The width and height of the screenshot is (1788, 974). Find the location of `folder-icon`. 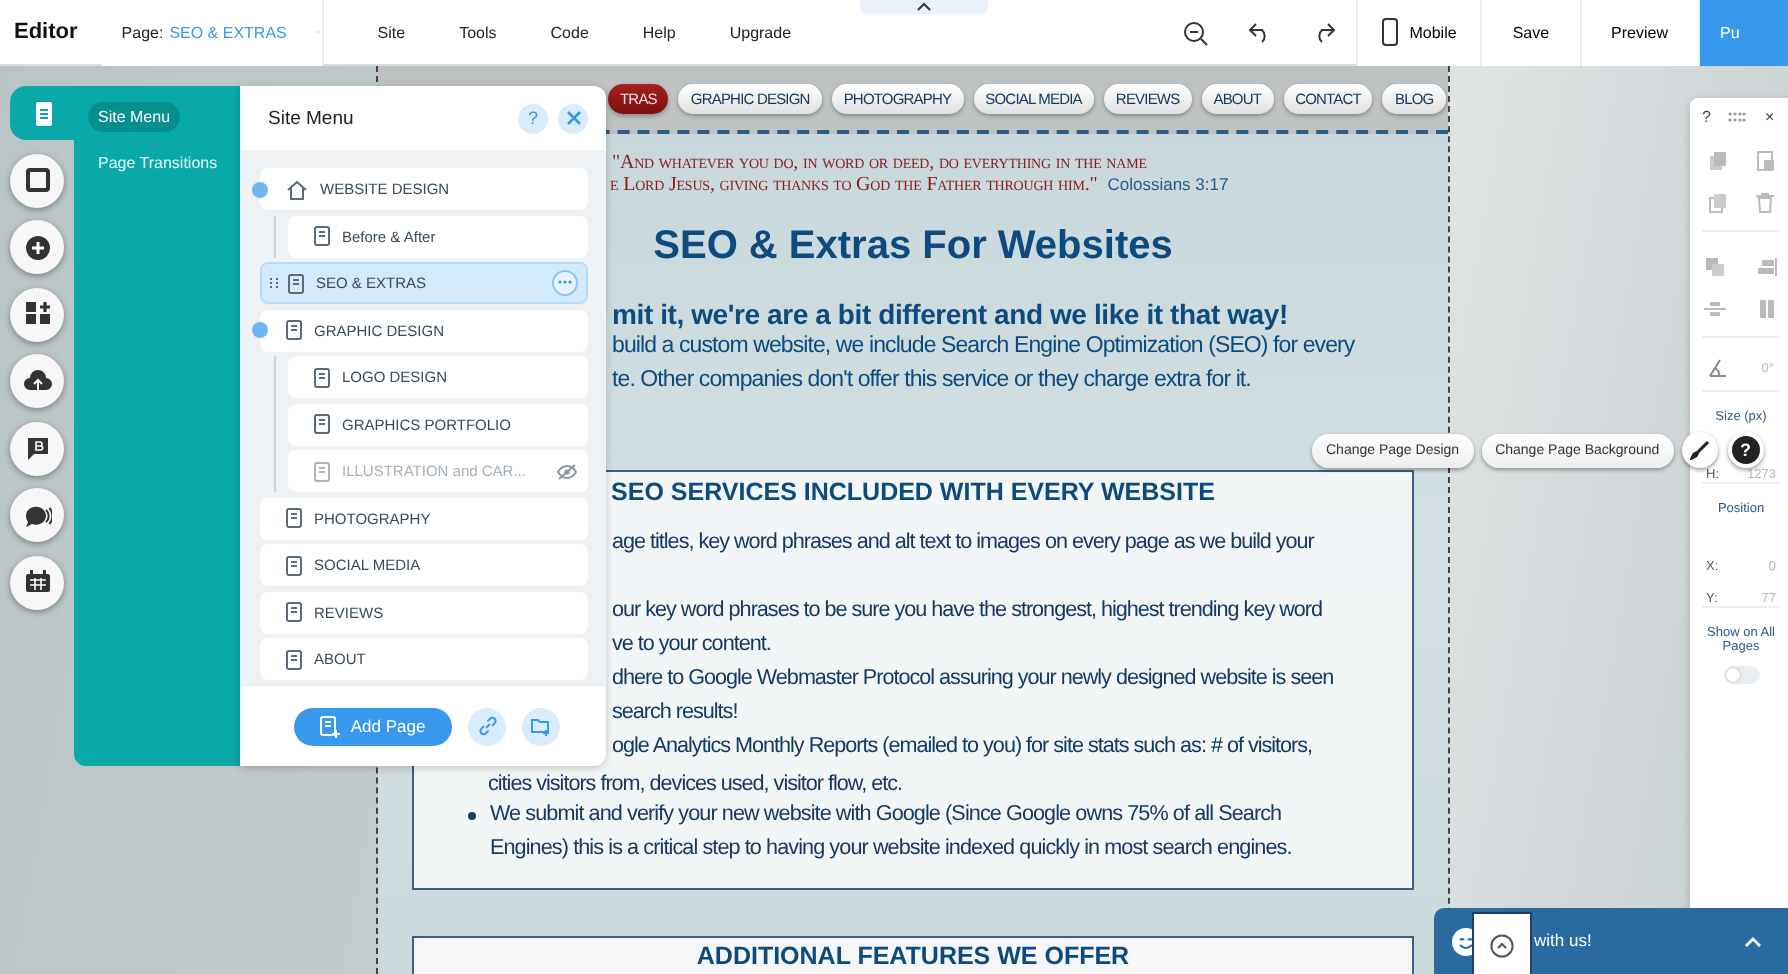

folder-icon is located at coordinates (541, 726).